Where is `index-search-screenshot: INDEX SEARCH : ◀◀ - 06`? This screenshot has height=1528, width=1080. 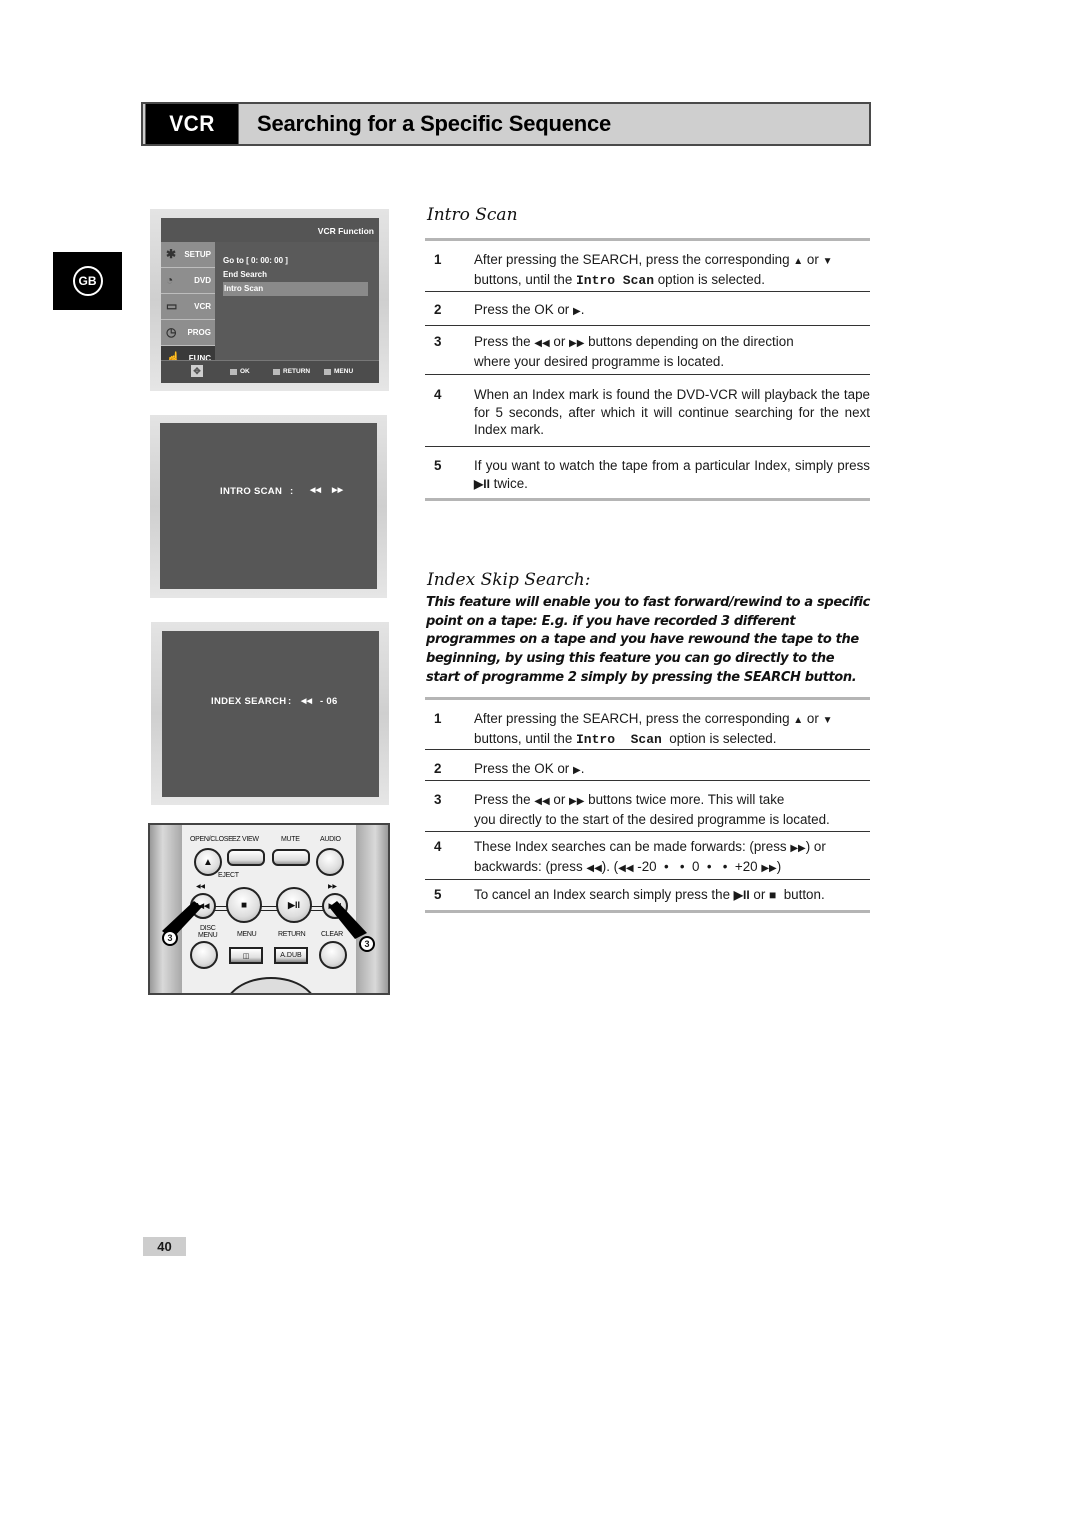 index-search-screenshot: INDEX SEARCH : ◀◀ - 06 is located at coordinates (270, 713).